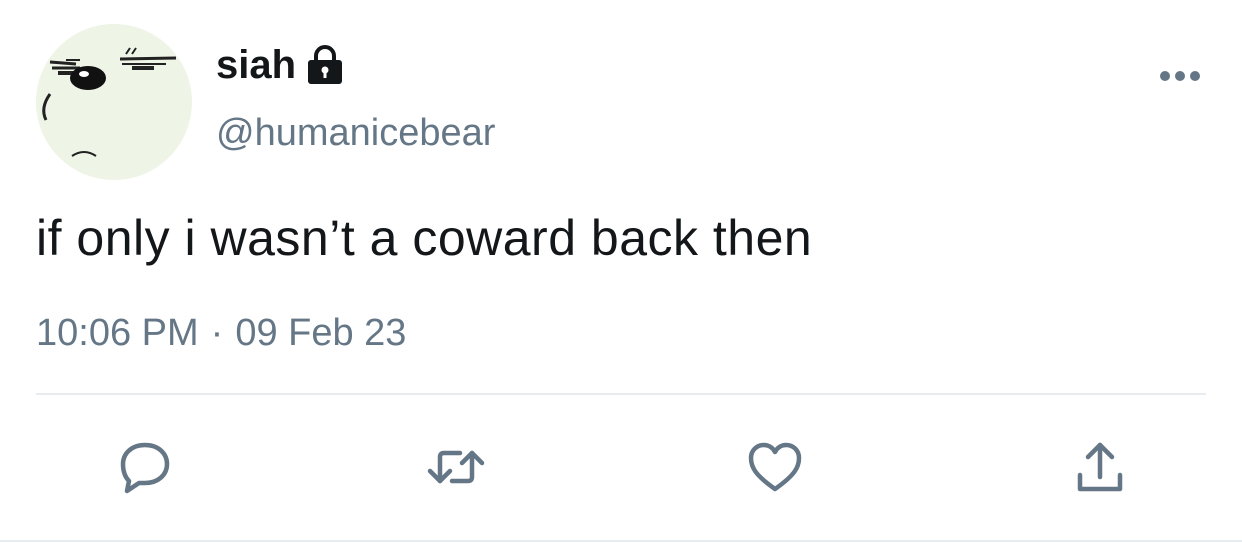 The image size is (1242, 558). I want to click on avatar, so click(114, 102).